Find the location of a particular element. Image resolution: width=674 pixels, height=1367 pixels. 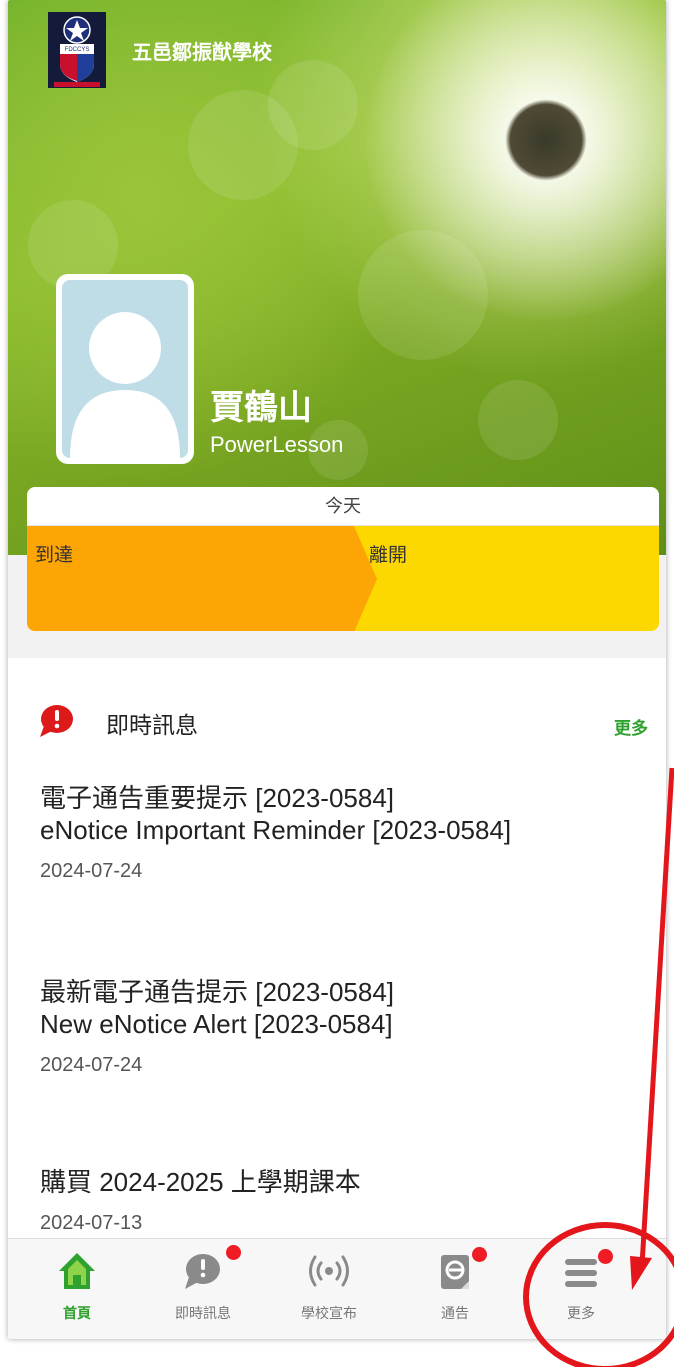

bottom-tab-bar: 首頁 即時訊息 學校宣布 通告 更多 is located at coordinates (337, 1288).